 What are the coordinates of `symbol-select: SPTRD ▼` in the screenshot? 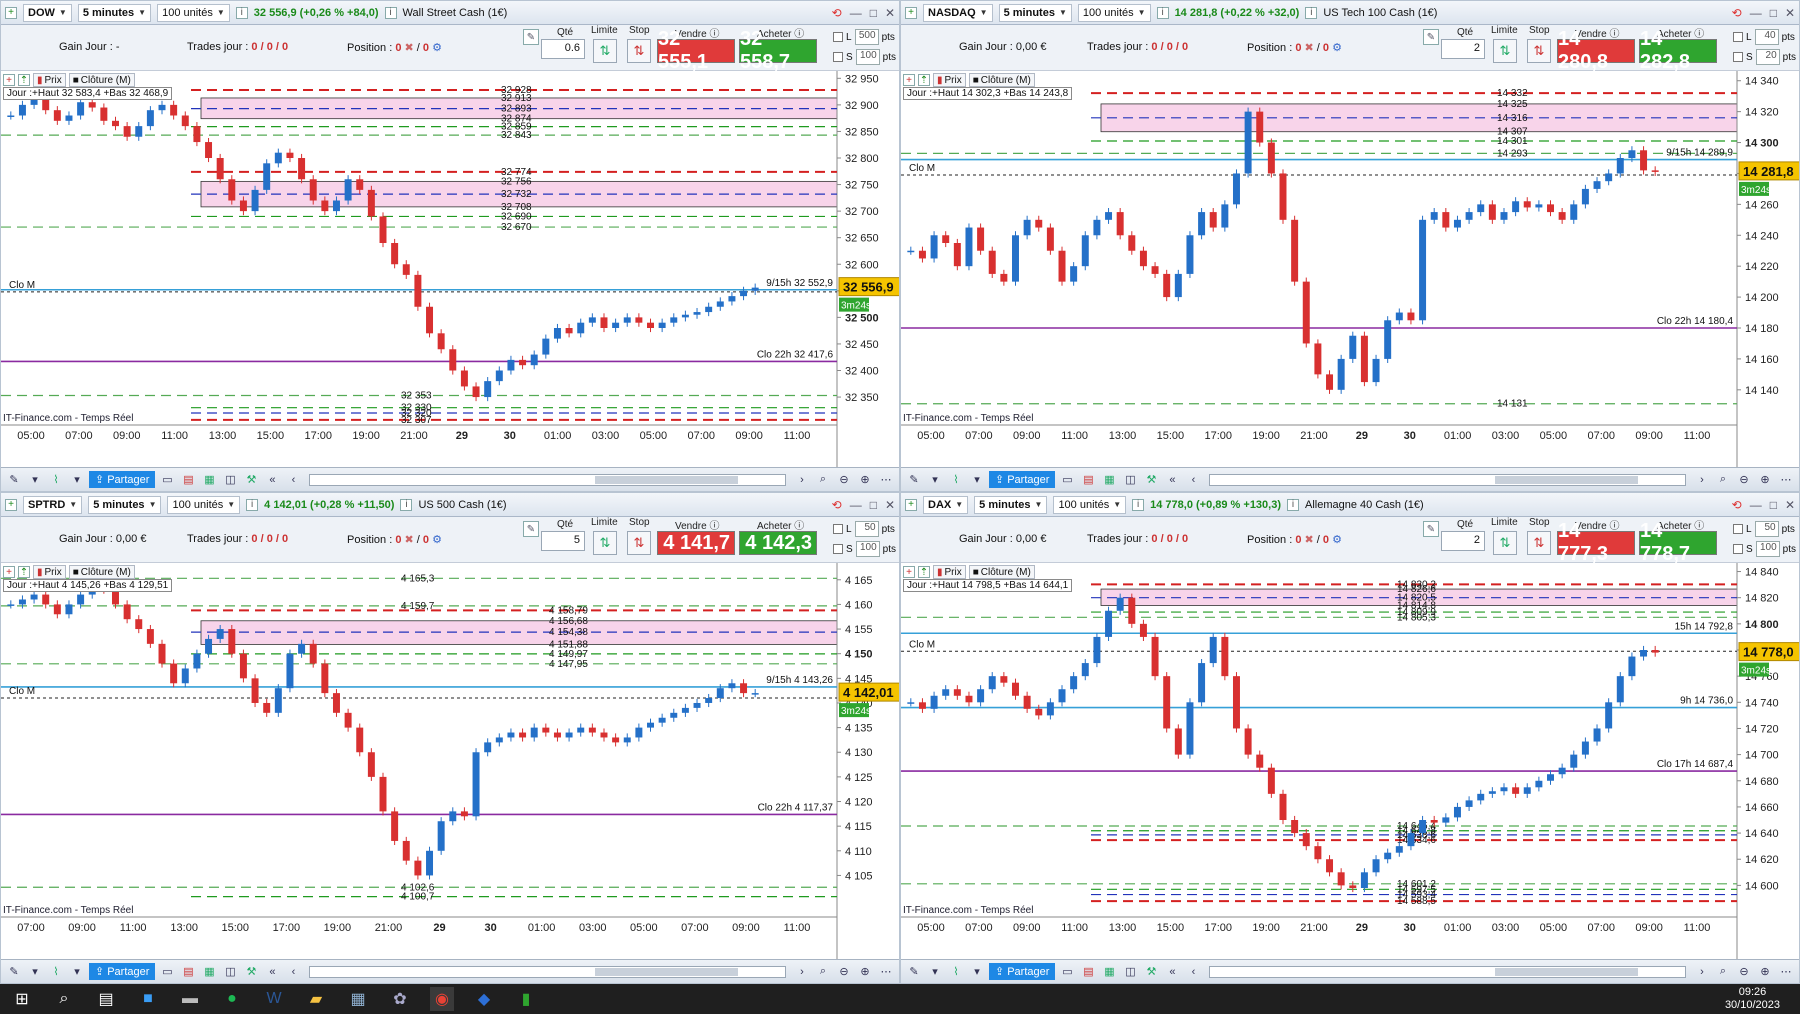 It's located at (53, 504).